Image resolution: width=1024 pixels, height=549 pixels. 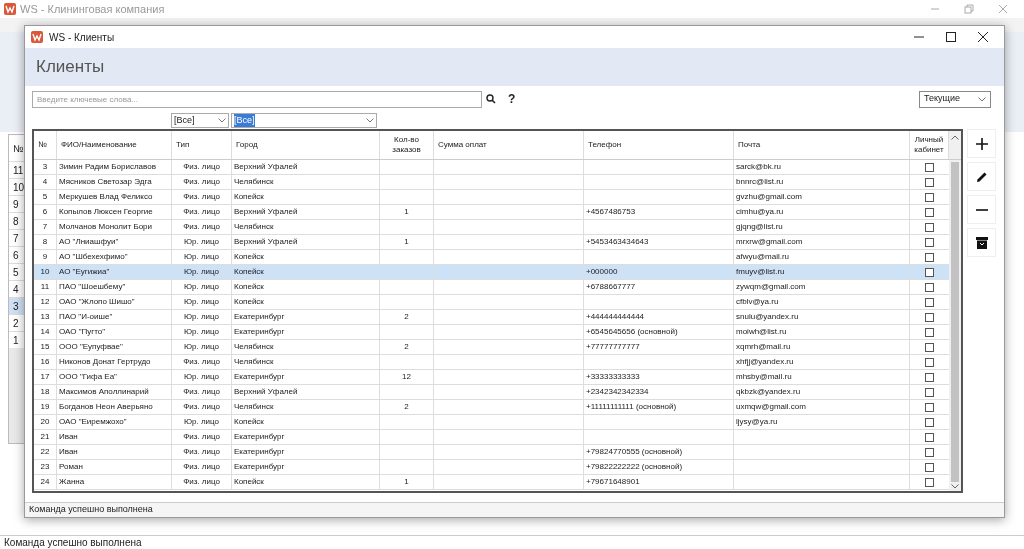 What do you see at coordinates (491, 272) in the screenshot?
I see `table-row: 10 АО "Еугижиа" Юр. лицо Копейск +000000 fmuyv@list.ru` at bounding box center [491, 272].